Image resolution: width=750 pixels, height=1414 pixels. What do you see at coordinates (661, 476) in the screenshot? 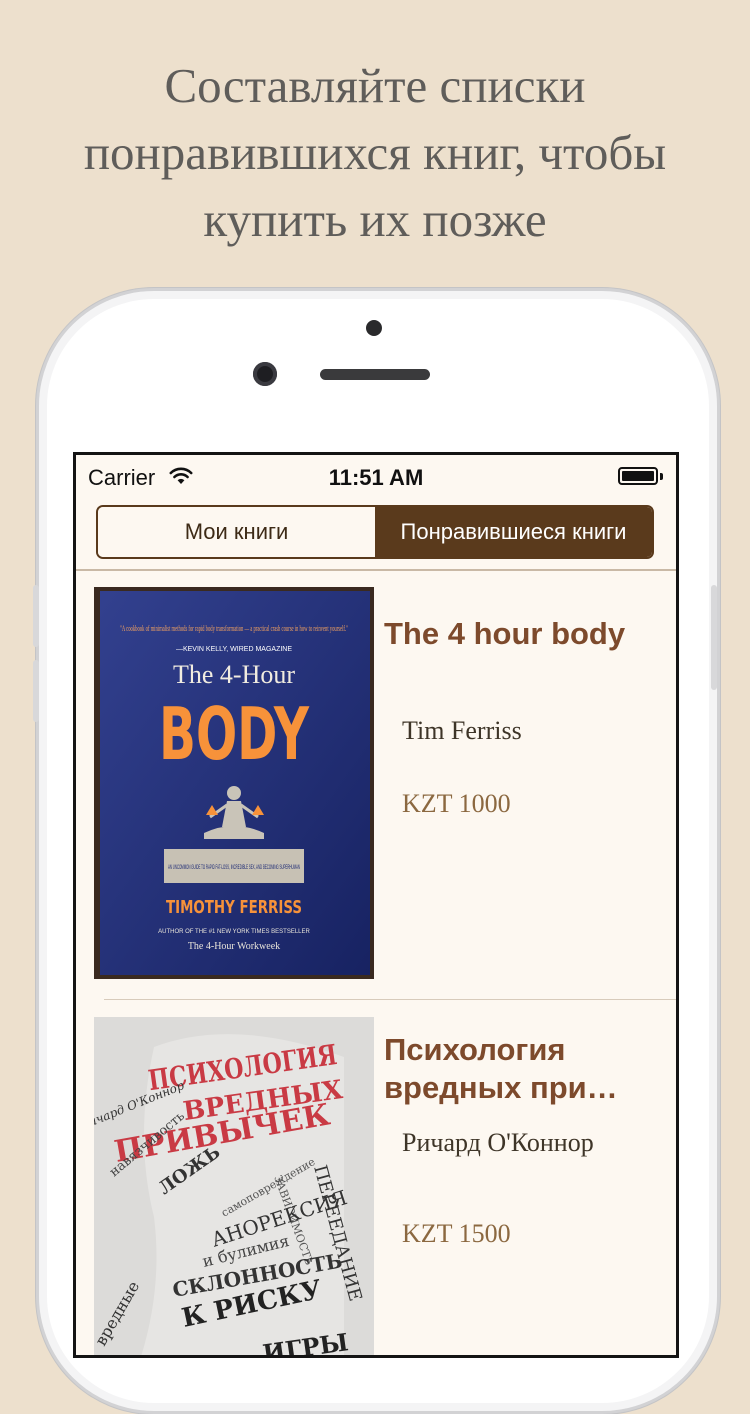
I see `battery-tip` at bounding box center [661, 476].